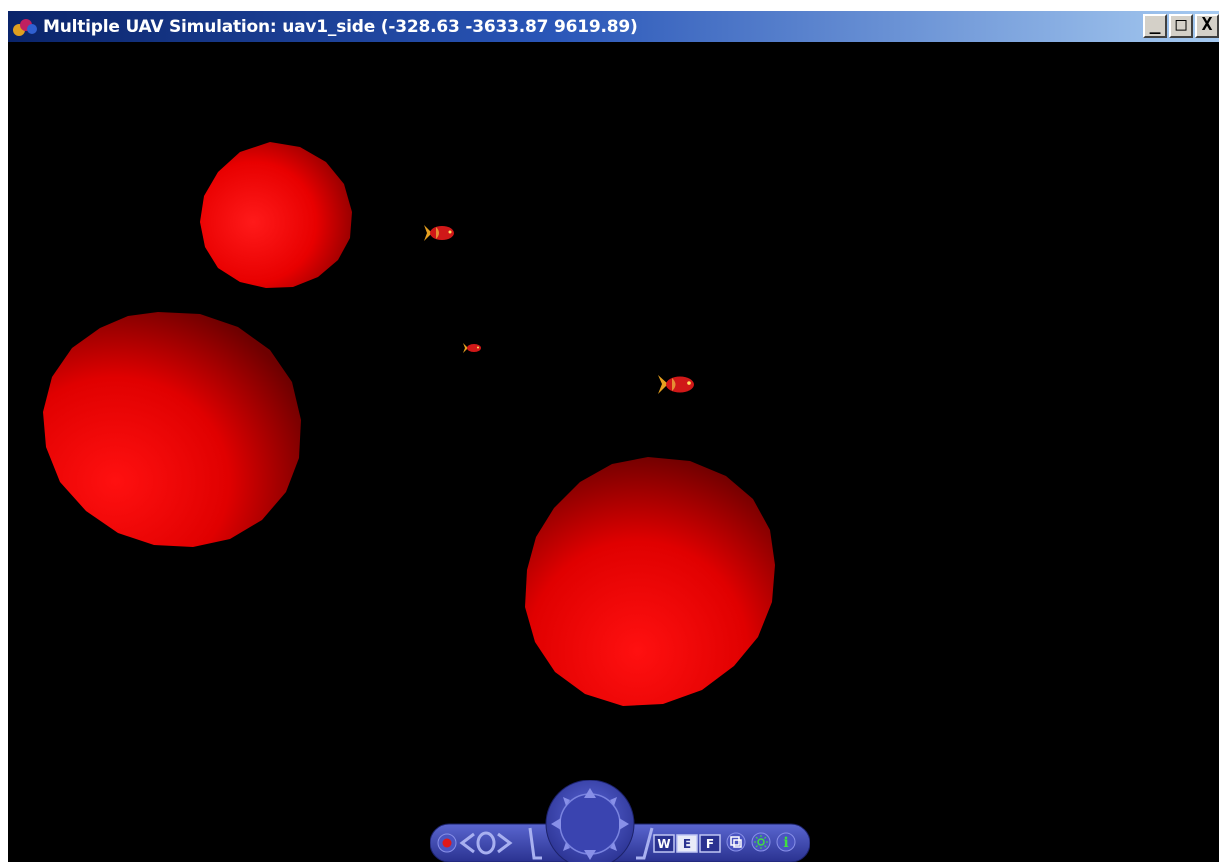 This screenshot has width=1219, height=862. I want to click on minimize-button: _, so click(1155, 26).